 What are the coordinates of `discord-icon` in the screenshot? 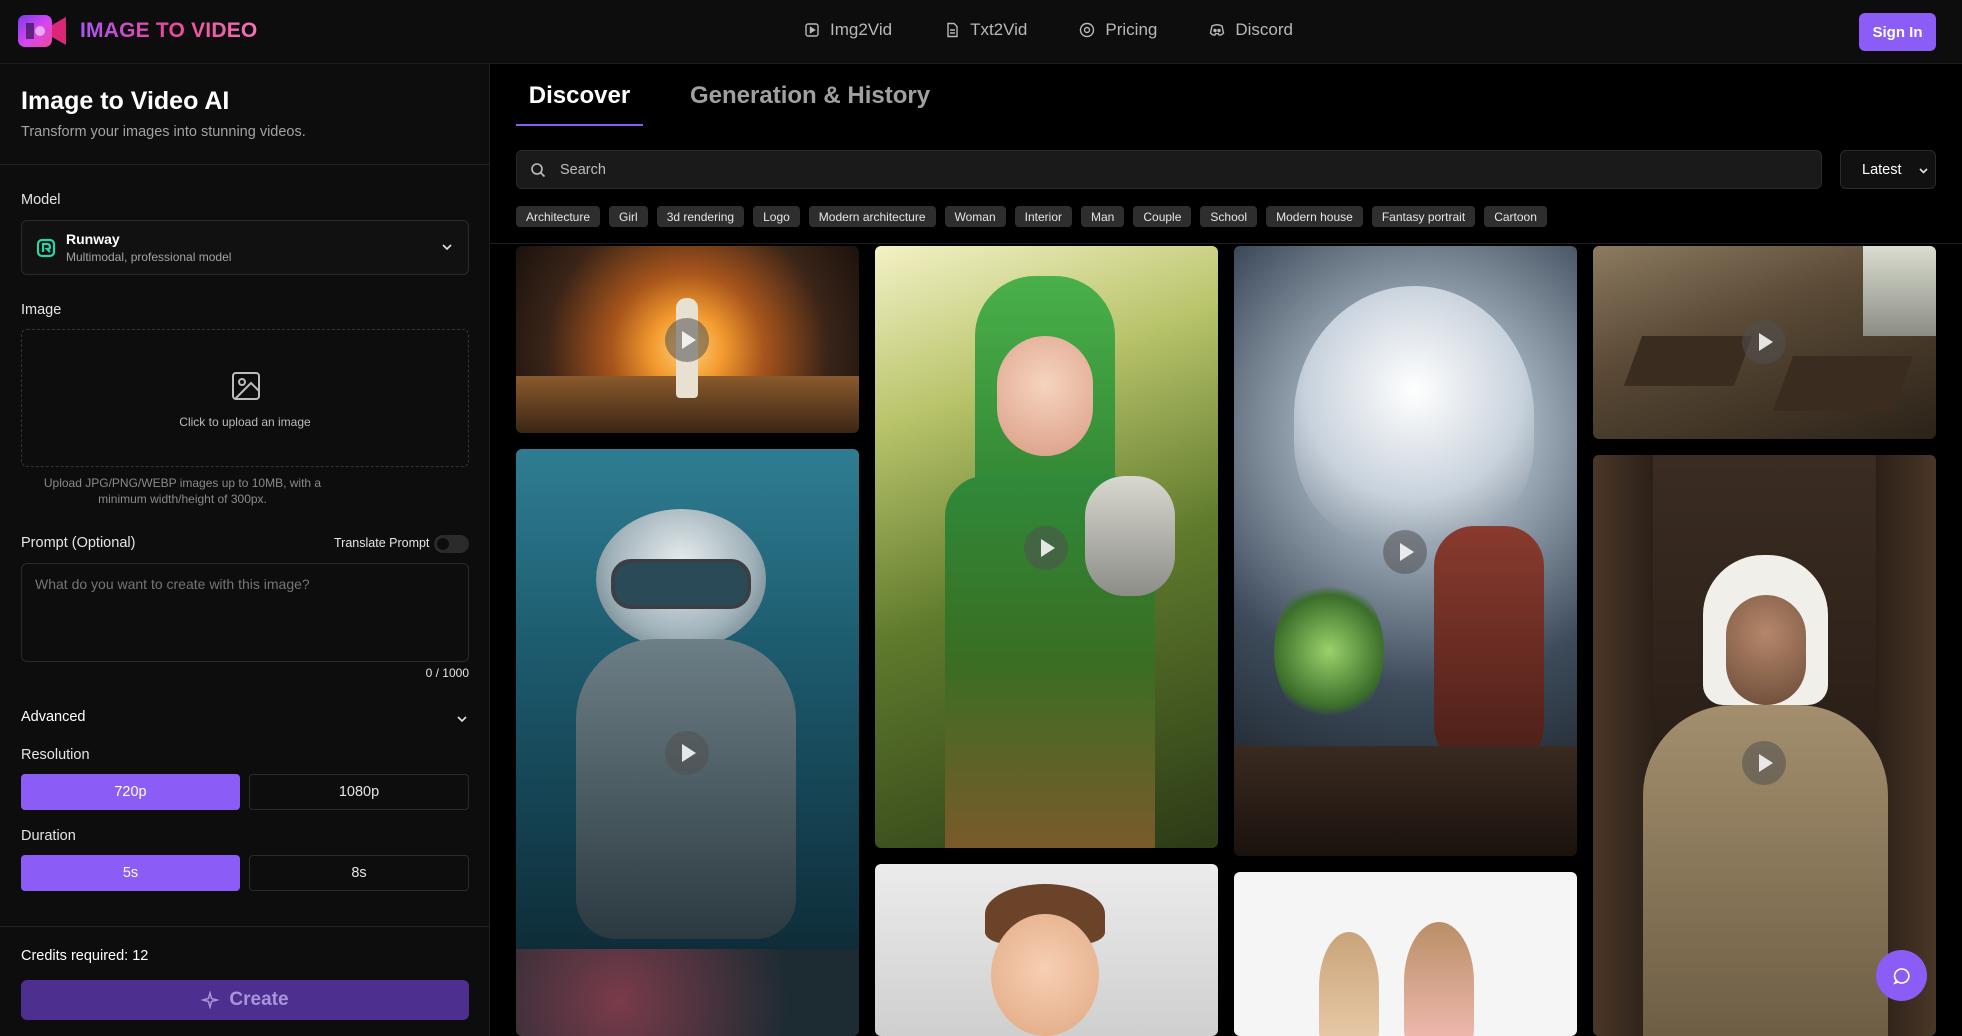 It's located at (1217, 30).